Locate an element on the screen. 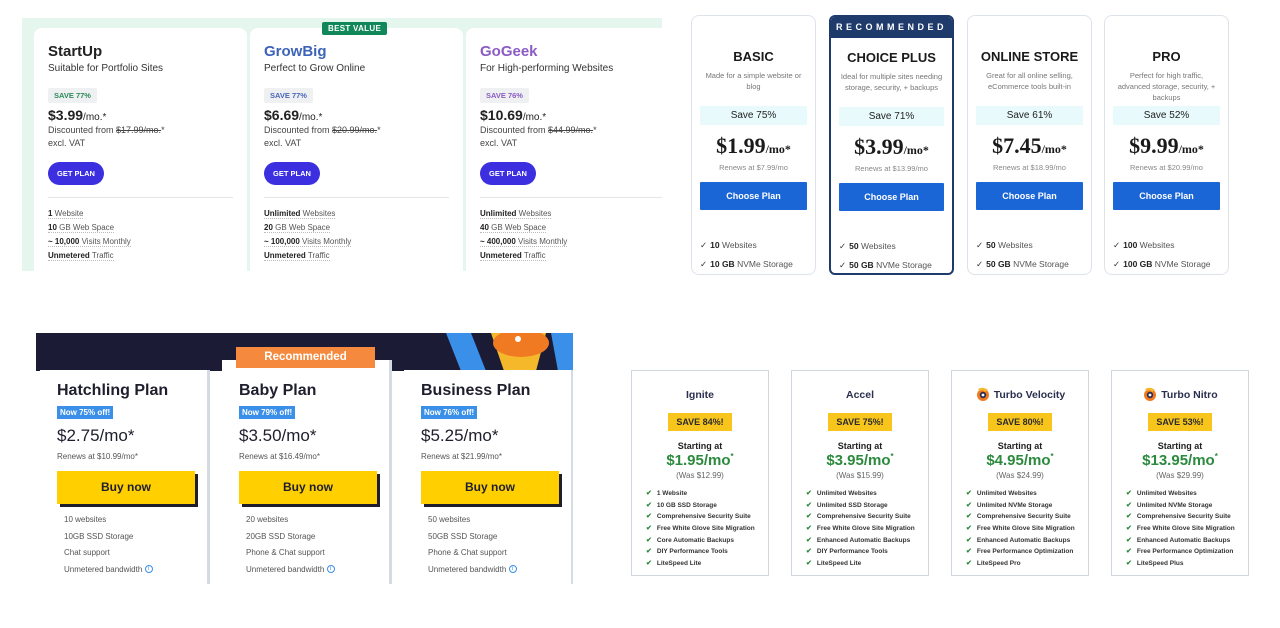 The height and width of the screenshot is (628, 1280). plan-name: Business Plan is located at coordinates (476, 390).